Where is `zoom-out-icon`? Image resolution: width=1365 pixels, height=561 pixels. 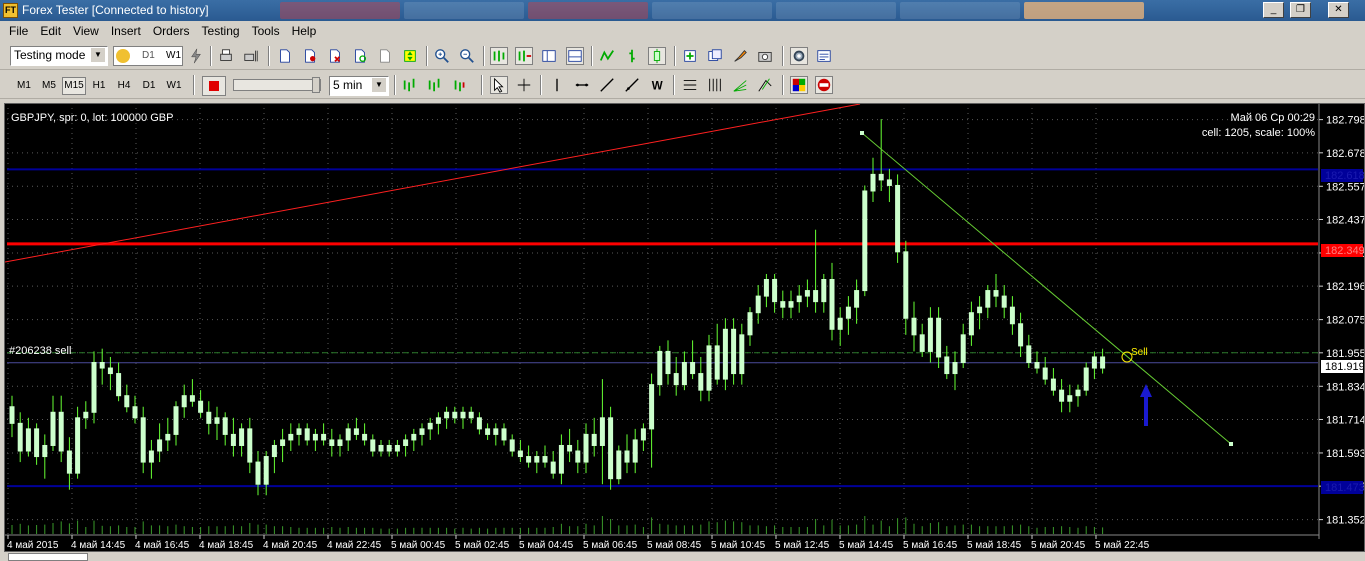
zoom-out-icon is located at coordinates (467, 56).